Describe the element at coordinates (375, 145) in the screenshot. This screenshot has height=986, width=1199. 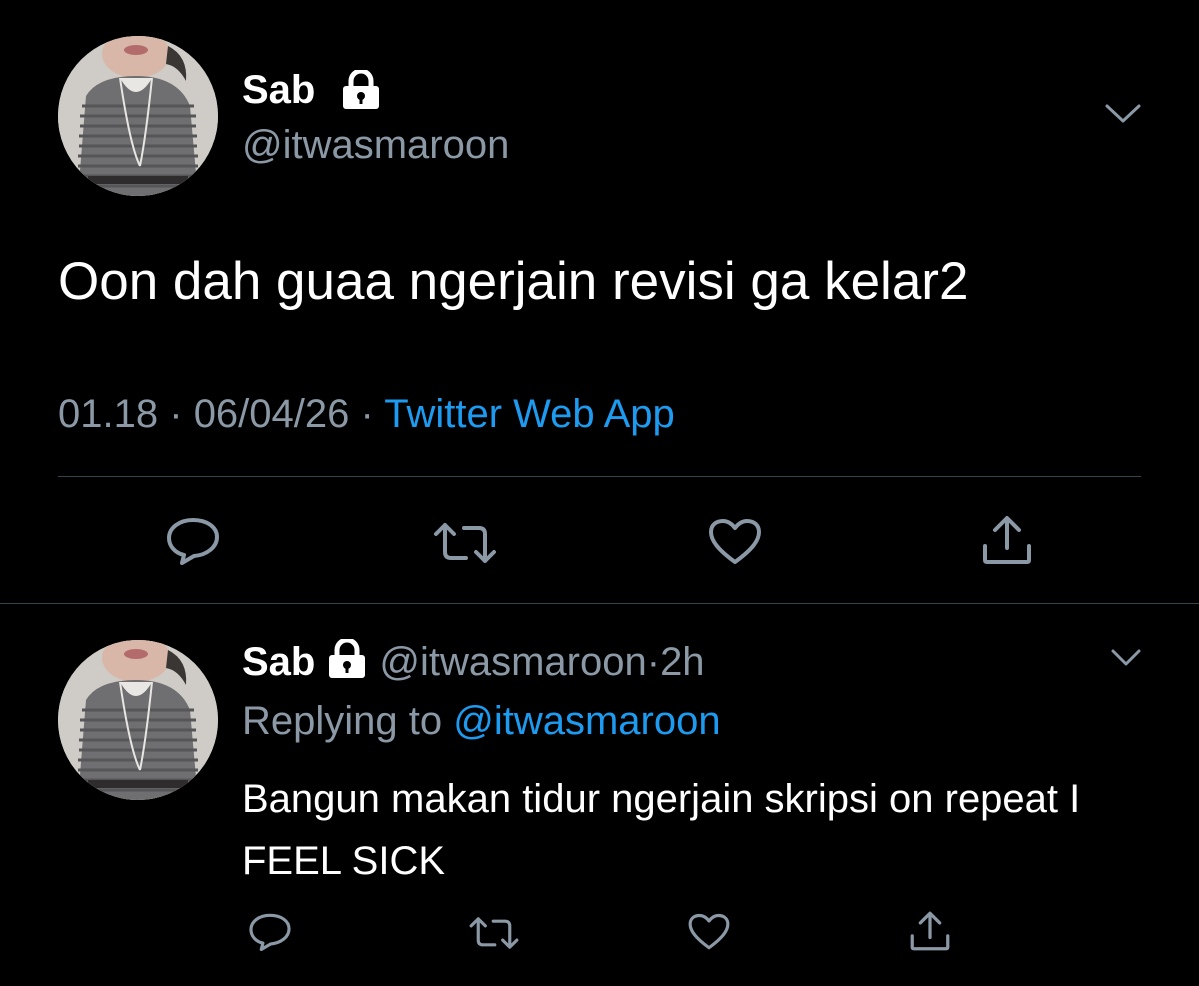
I see `user-handle: @itwasmaroon` at that location.